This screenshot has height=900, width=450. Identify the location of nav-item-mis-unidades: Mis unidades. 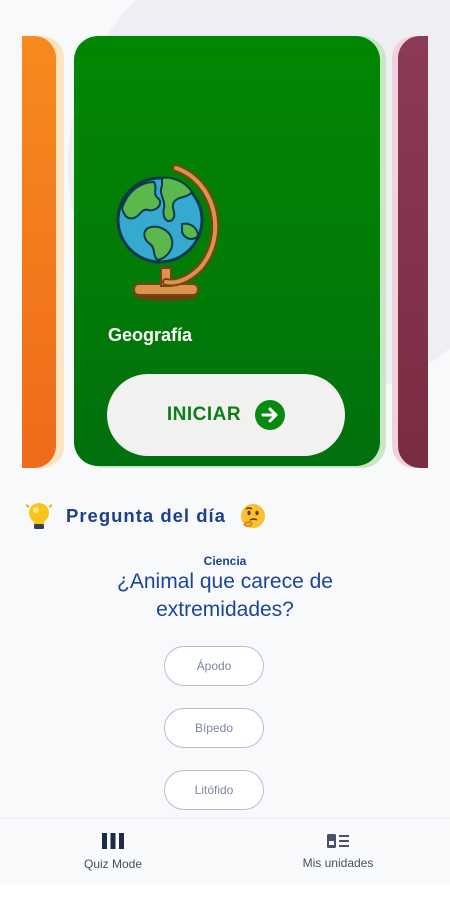
(338, 852).